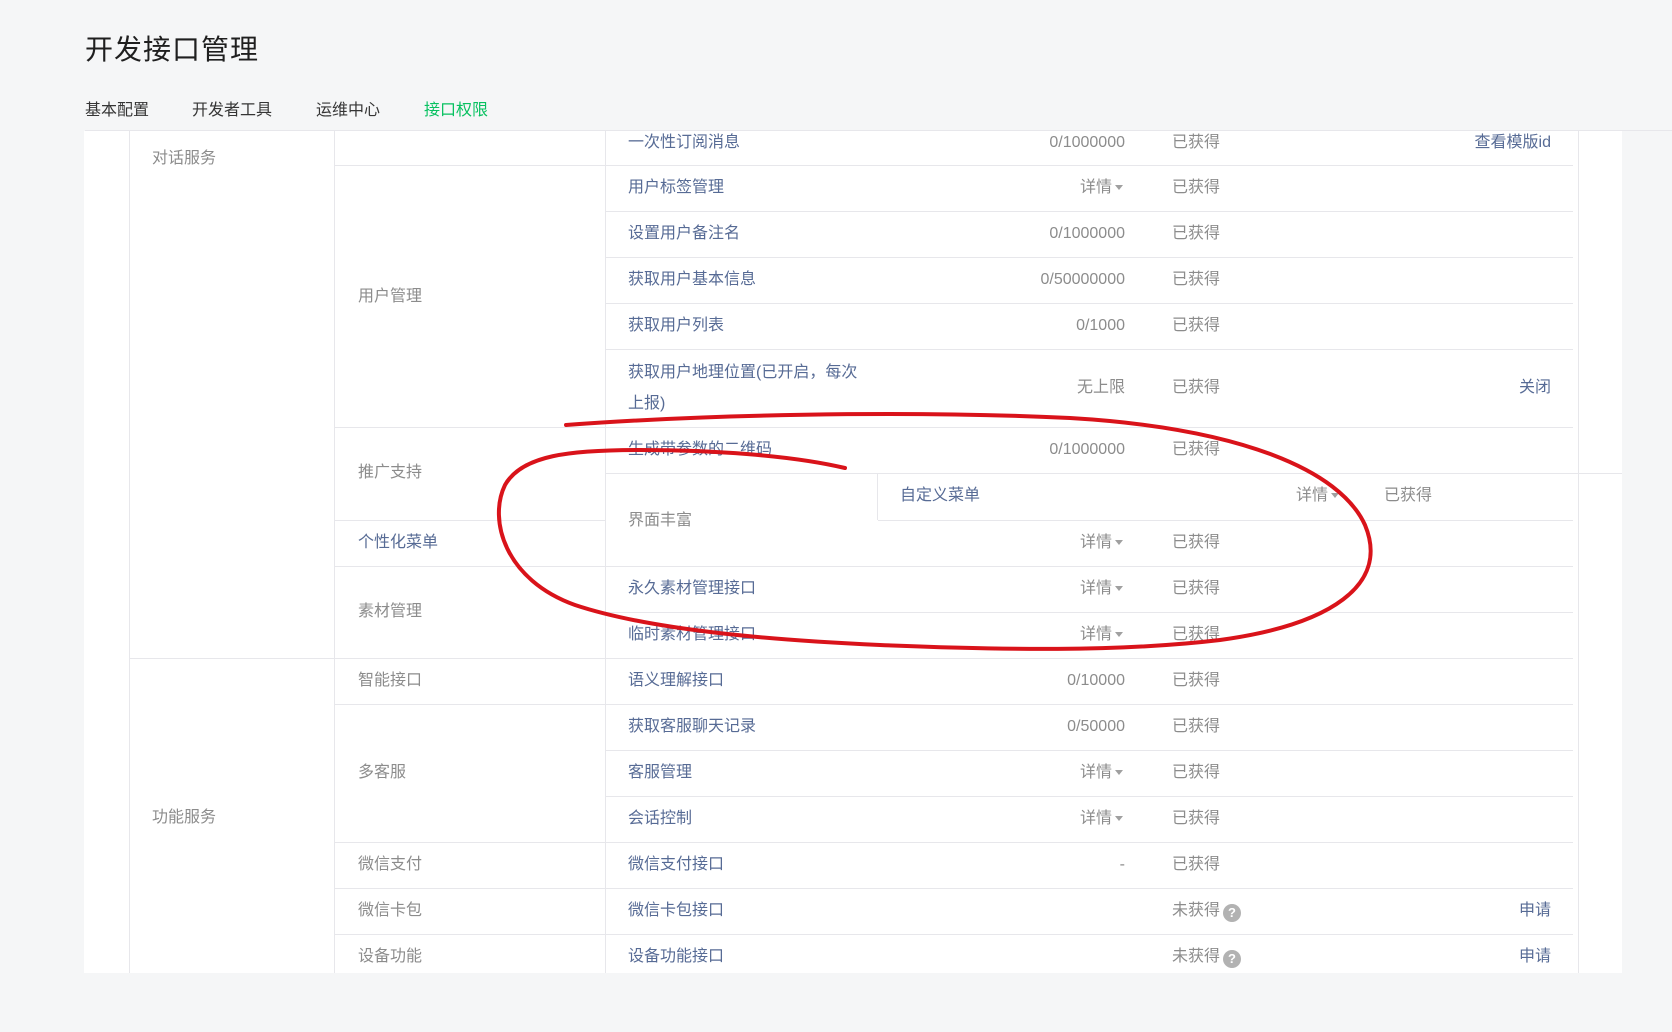 Image resolution: width=1672 pixels, height=1032 pixels. I want to click on api-quota: 0/50000000, so click(1082, 279).